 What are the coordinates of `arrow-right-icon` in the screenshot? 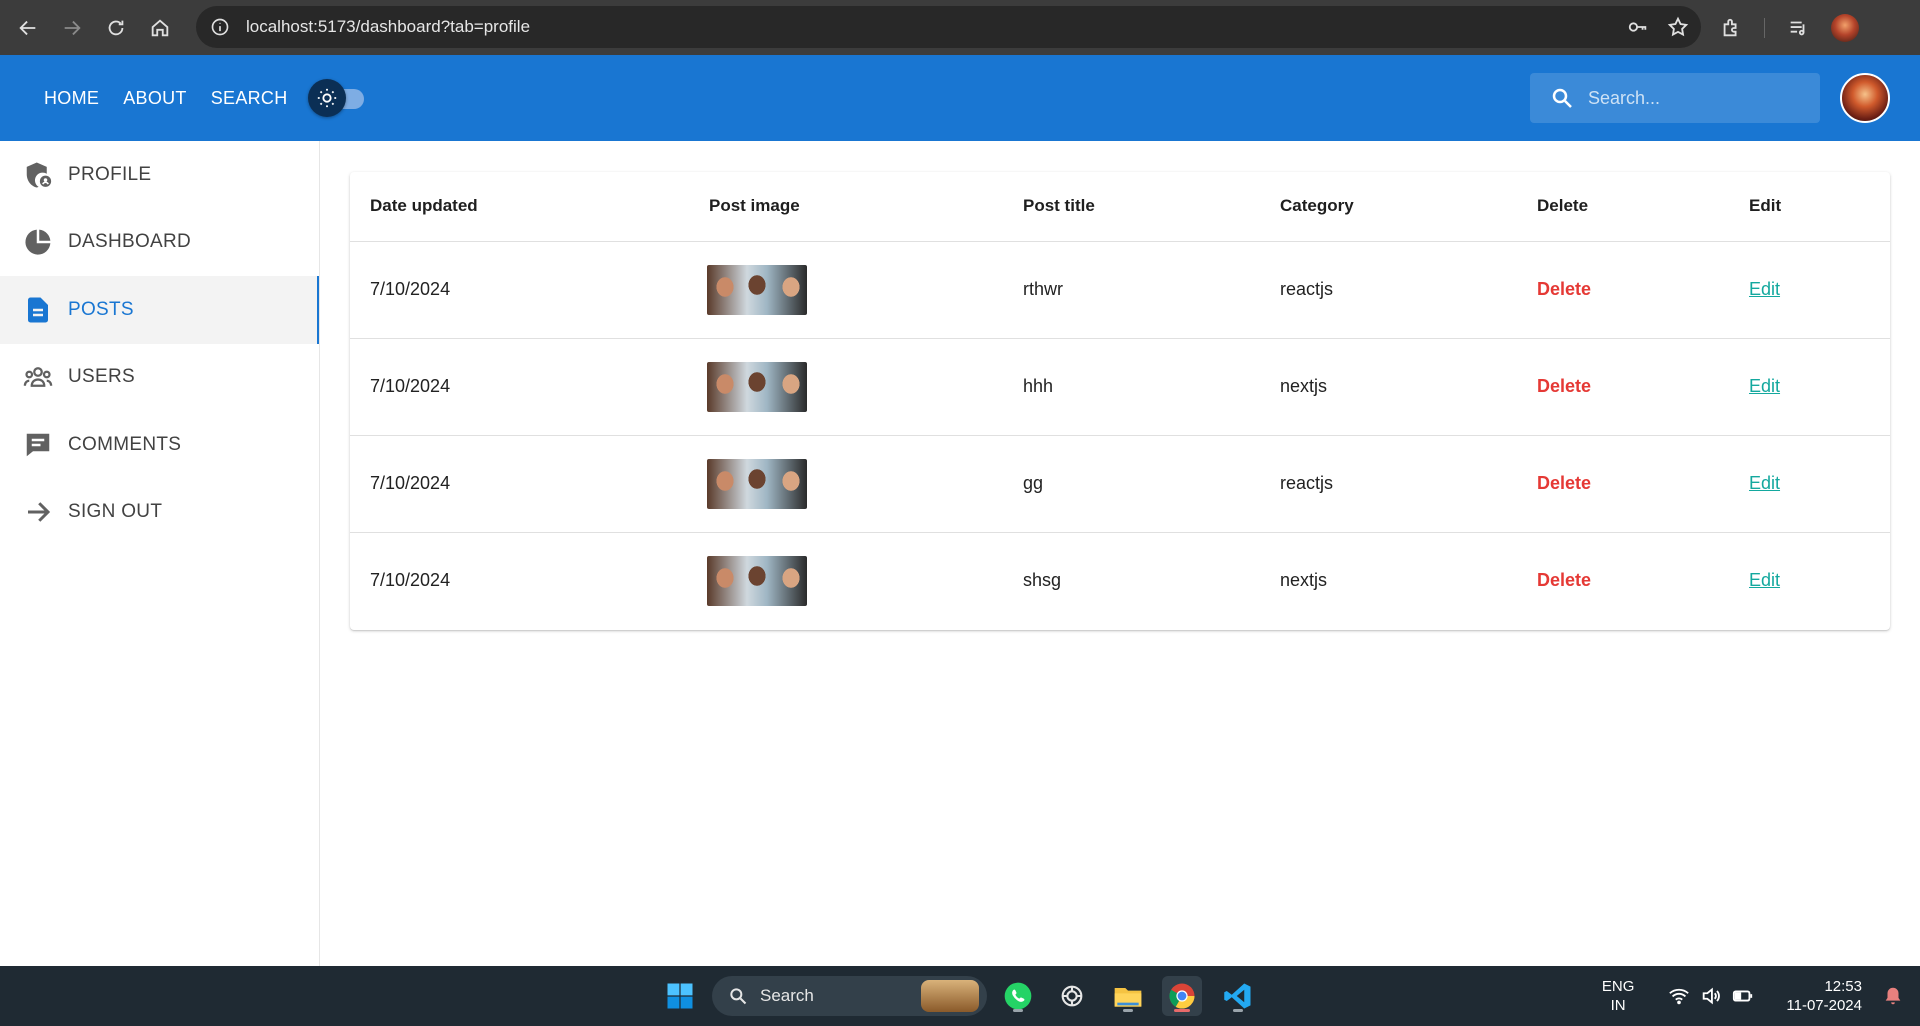 It's located at (38, 512).